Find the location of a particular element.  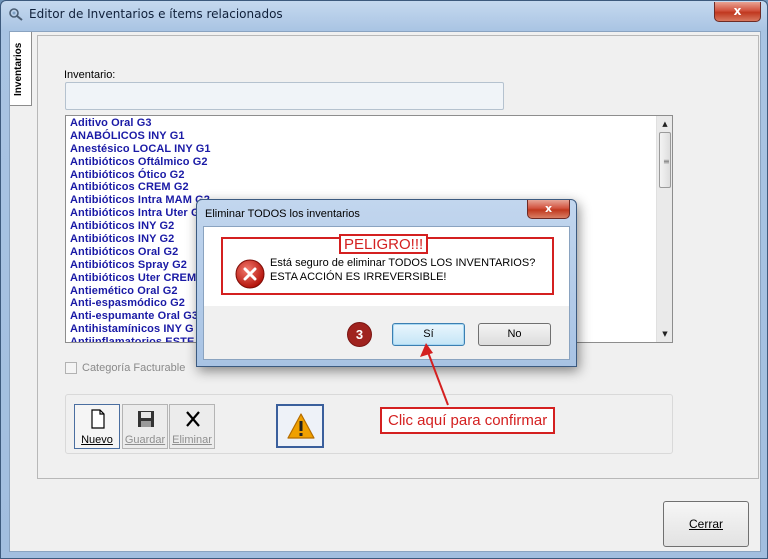

categoria-facturable-checkbox: Categoría Facturable is located at coordinates (125, 368).